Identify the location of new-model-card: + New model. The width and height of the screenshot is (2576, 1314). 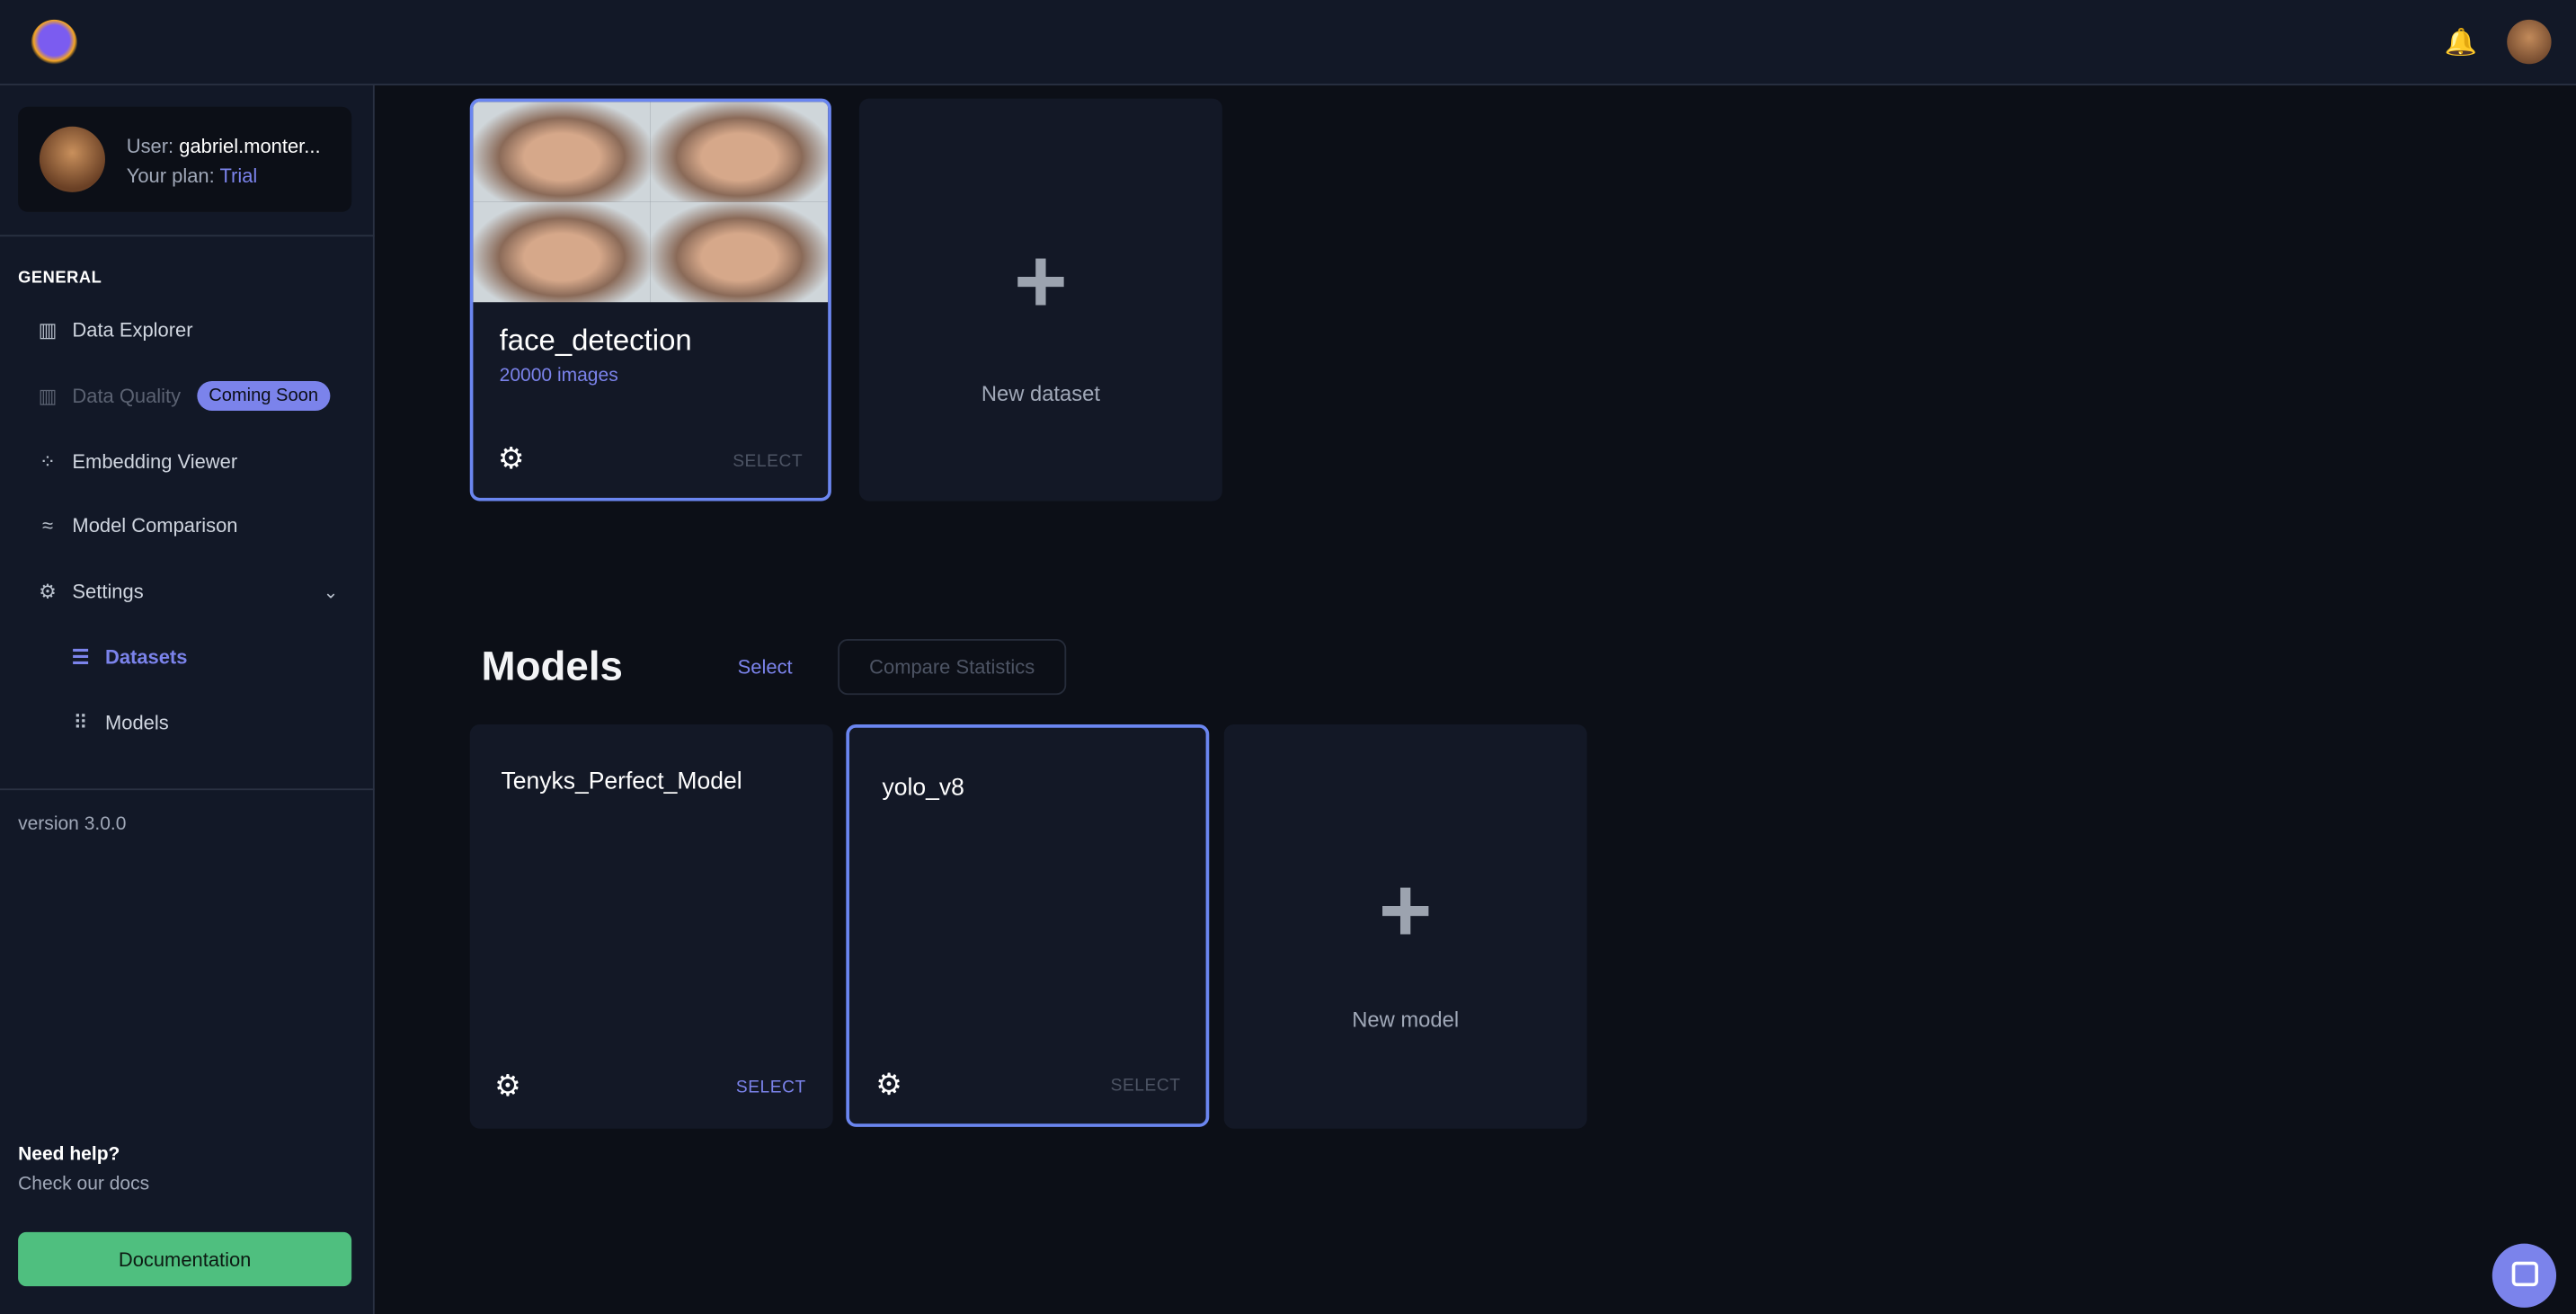
(1405, 927).